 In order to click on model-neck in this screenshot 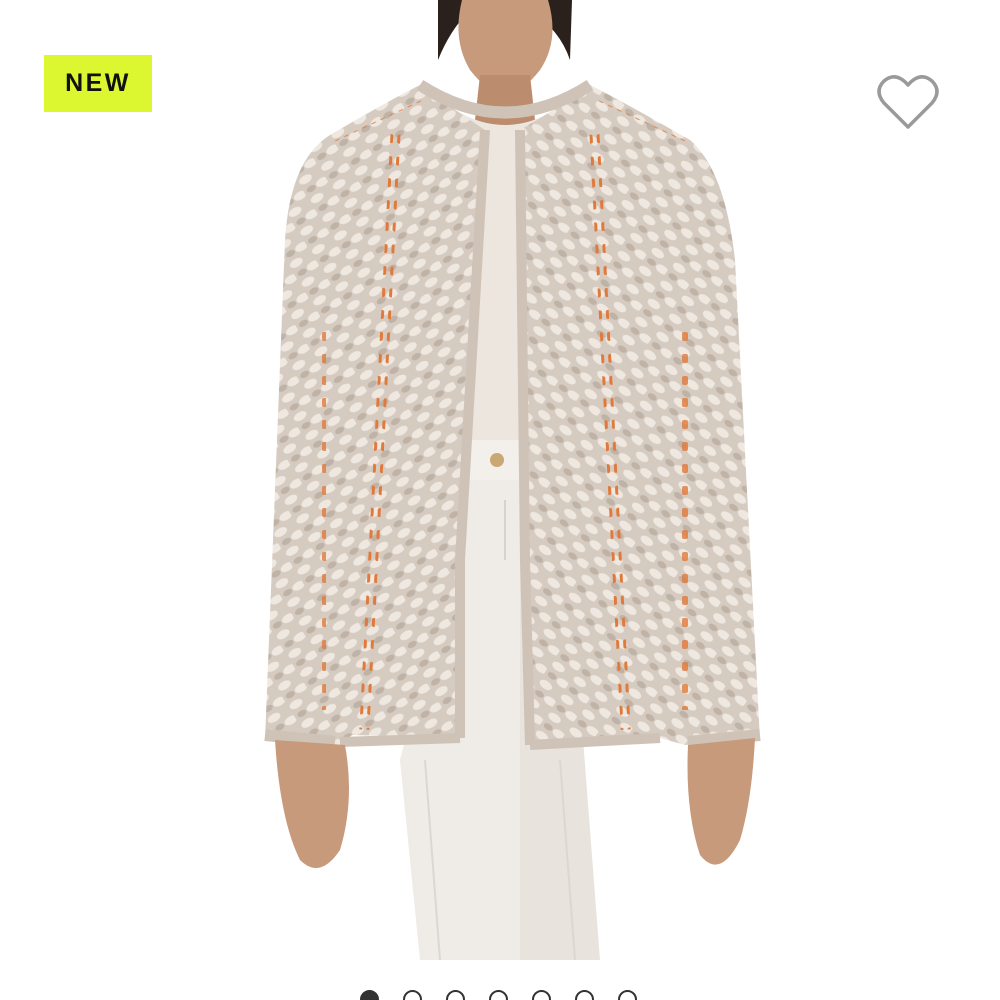, I will do `click(505, 101)`.